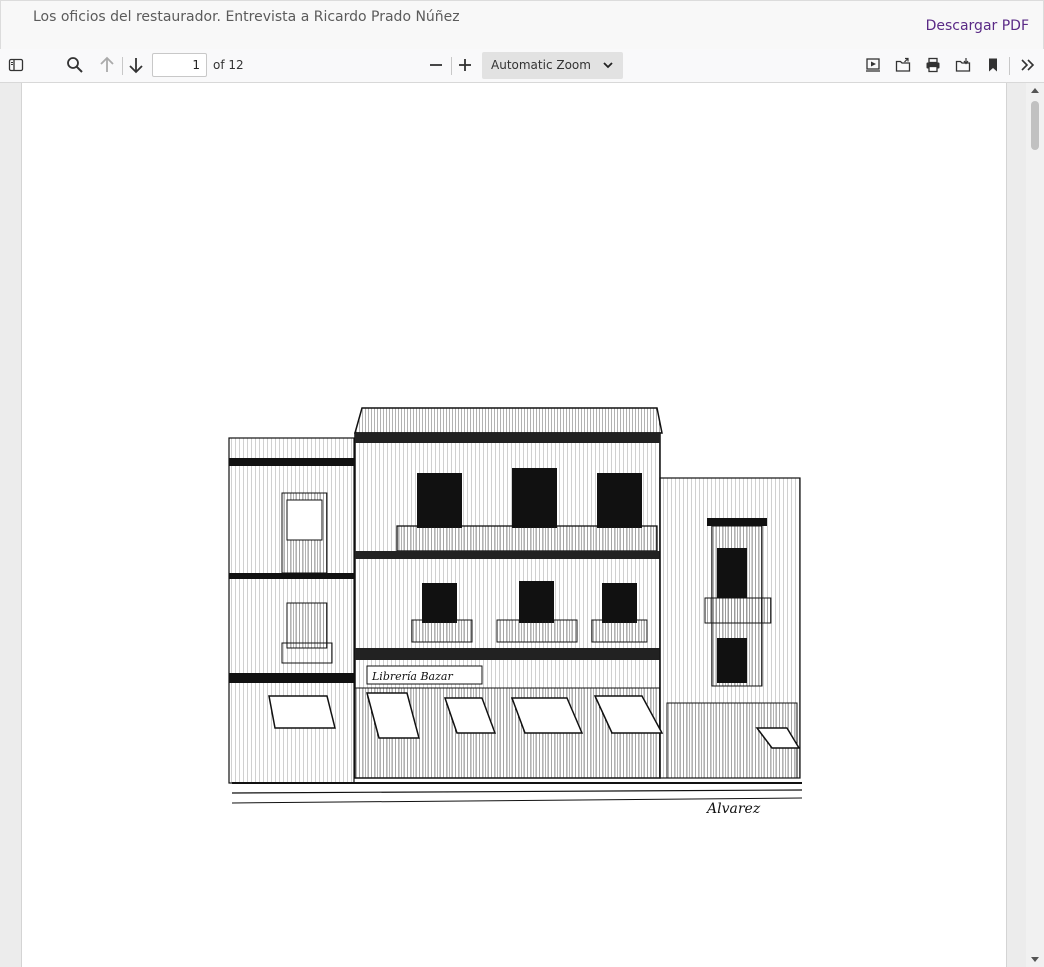 This screenshot has width=1044, height=967. Describe the element at coordinates (75, 65) in the screenshot. I see `search-icon` at that location.